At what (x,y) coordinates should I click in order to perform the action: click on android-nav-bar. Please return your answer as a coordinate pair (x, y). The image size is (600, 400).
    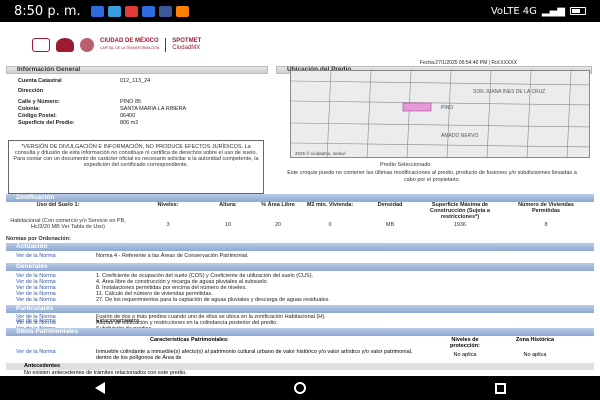
    Looking at the image, I should click on (300, 388).